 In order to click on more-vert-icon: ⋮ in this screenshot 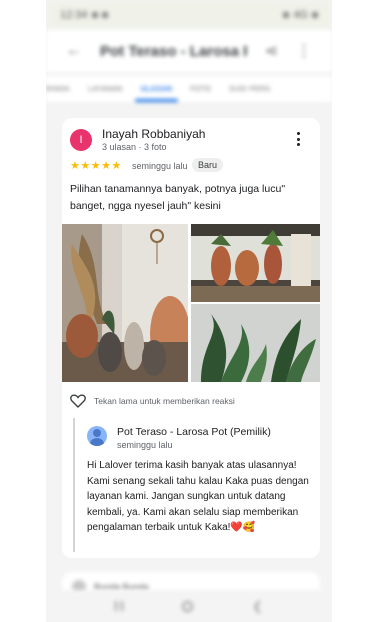, I will do `click(304, 51)`.